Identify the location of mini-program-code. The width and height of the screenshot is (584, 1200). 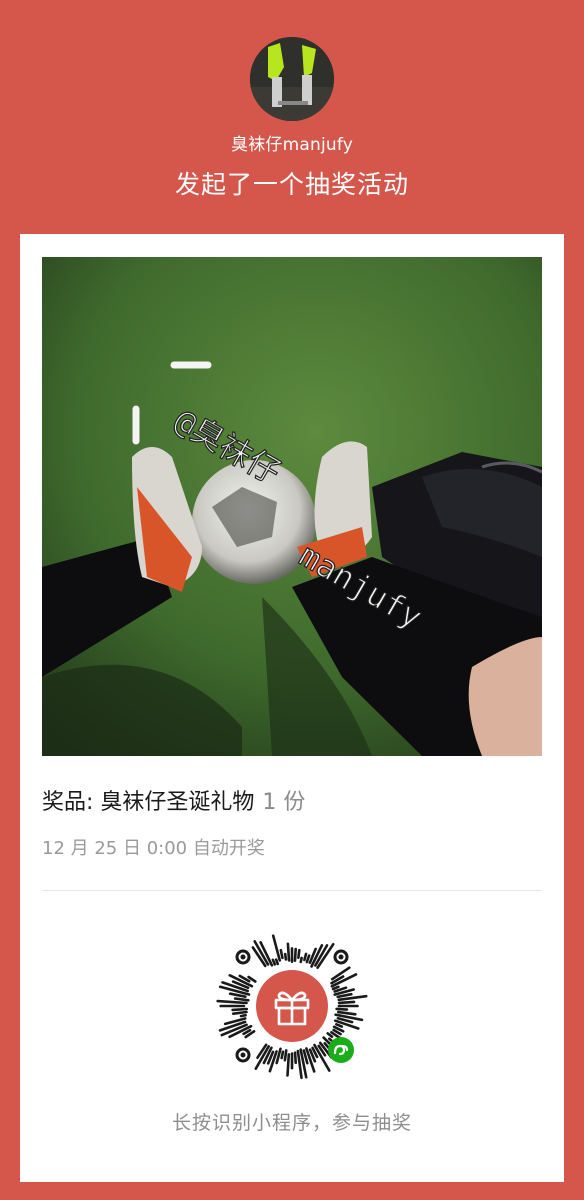
(292, 1006).